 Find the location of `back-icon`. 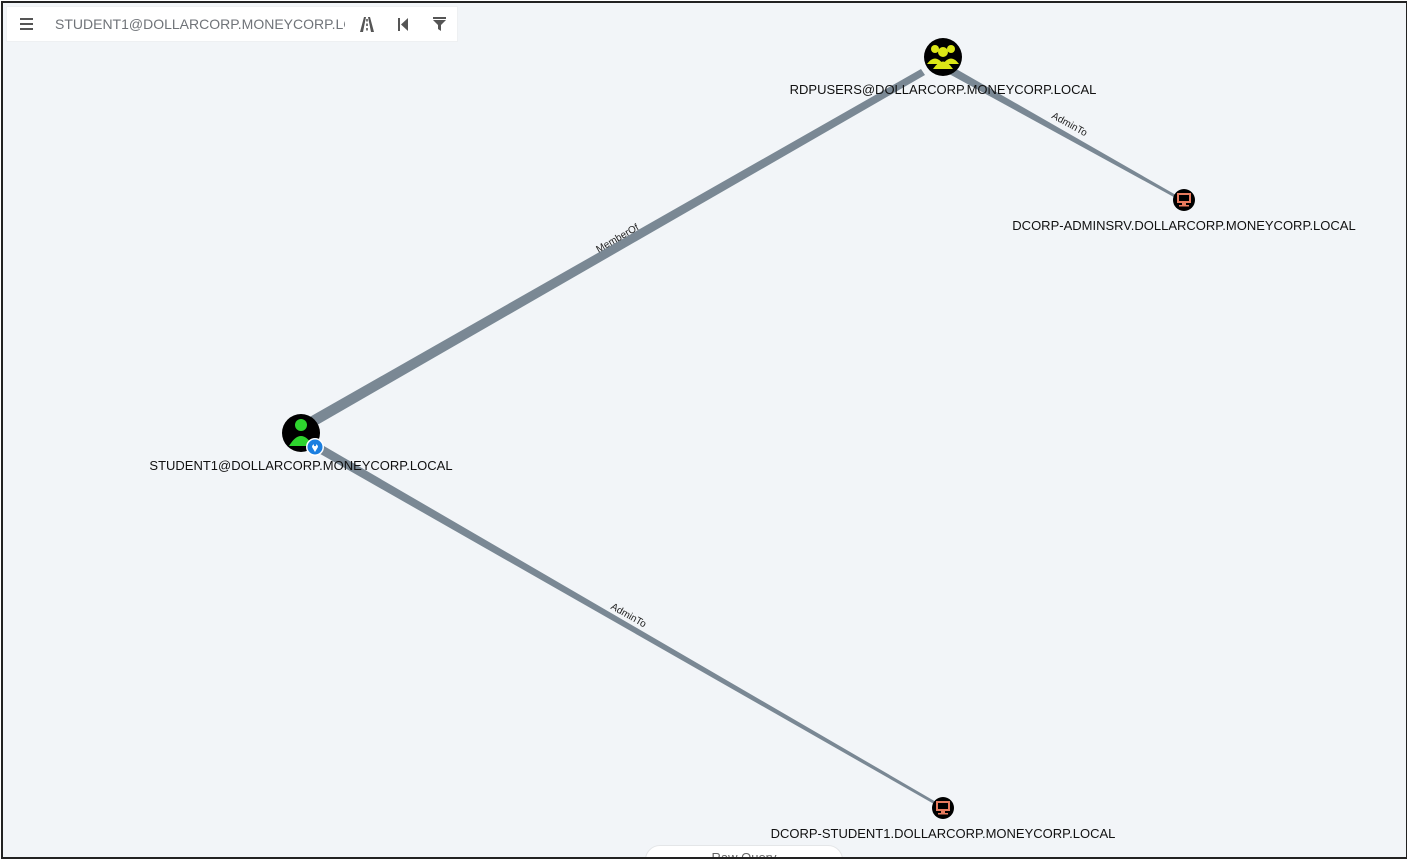

back-icon is located at coordinates (403, 24).